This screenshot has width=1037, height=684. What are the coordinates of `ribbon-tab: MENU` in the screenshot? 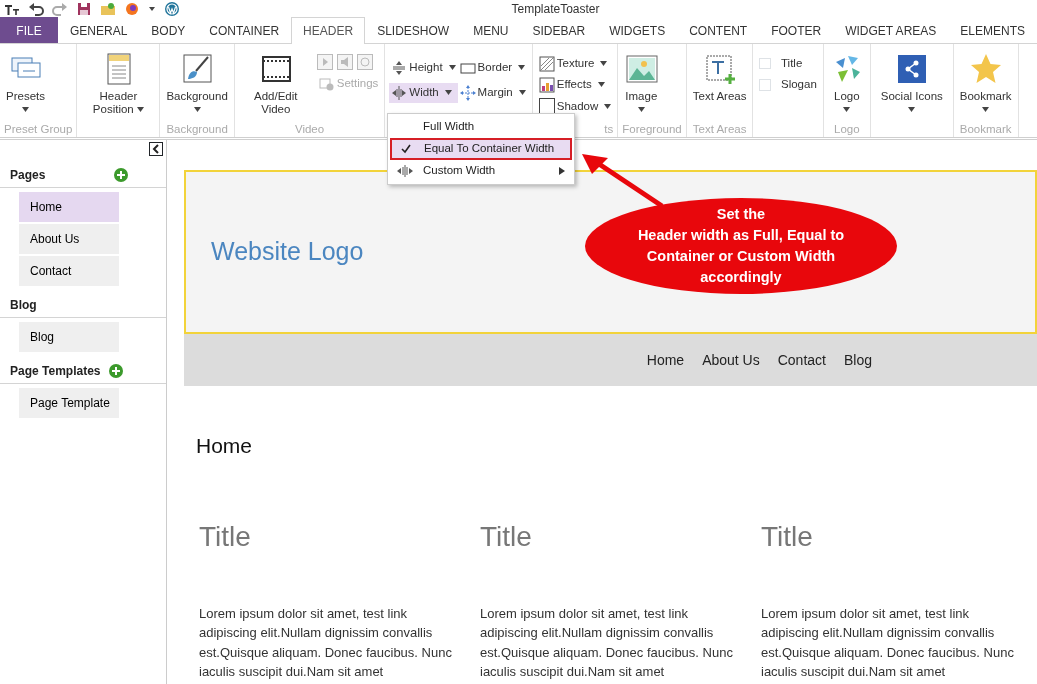 It's located at (491, 30).